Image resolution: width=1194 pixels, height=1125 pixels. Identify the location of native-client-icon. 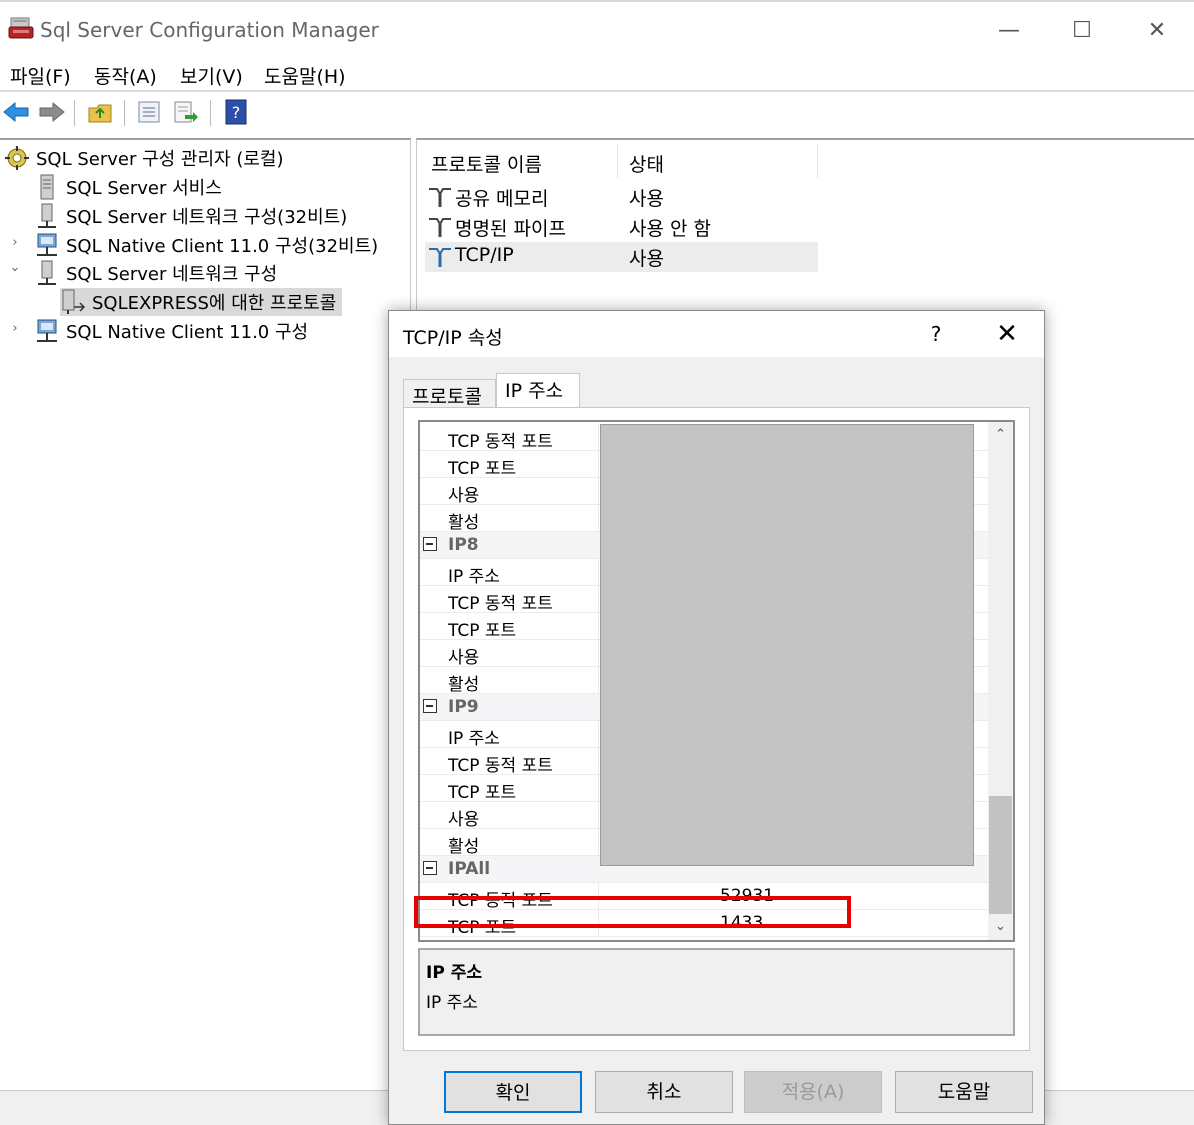
(47, 331).